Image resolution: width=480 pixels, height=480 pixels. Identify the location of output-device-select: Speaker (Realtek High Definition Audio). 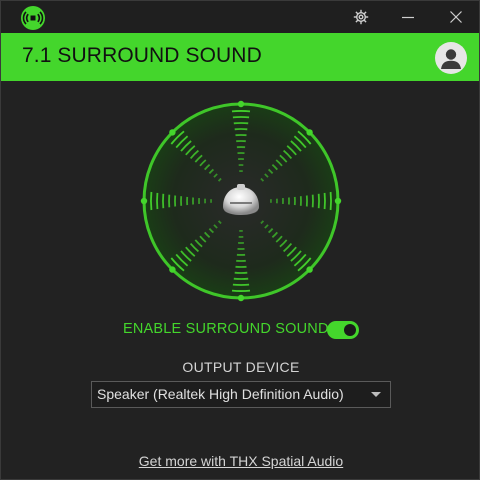
(241, 394).